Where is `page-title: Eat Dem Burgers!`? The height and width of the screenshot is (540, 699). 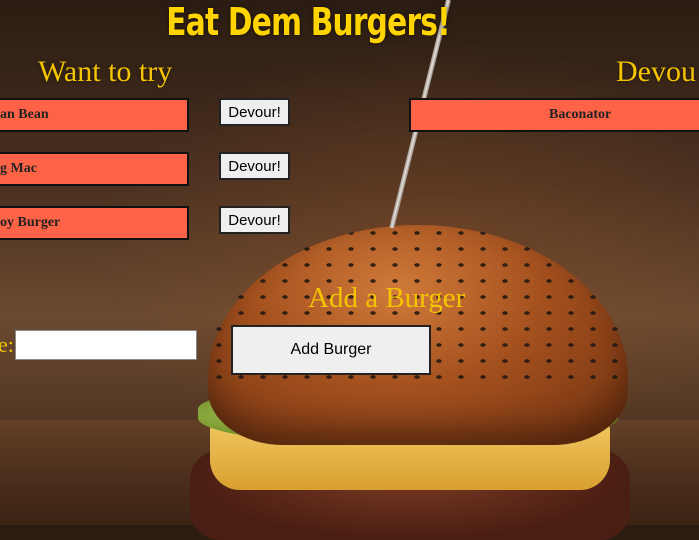 page-title: Eat Dem Burgers! is located at coordinates (308, 22).